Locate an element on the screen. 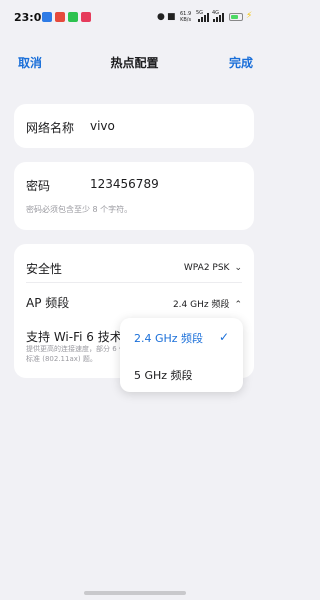 Image resolution: width=320 pixels, height=600 pixels. security-value: WPA2 PSK is located at coordinates (206, 268).